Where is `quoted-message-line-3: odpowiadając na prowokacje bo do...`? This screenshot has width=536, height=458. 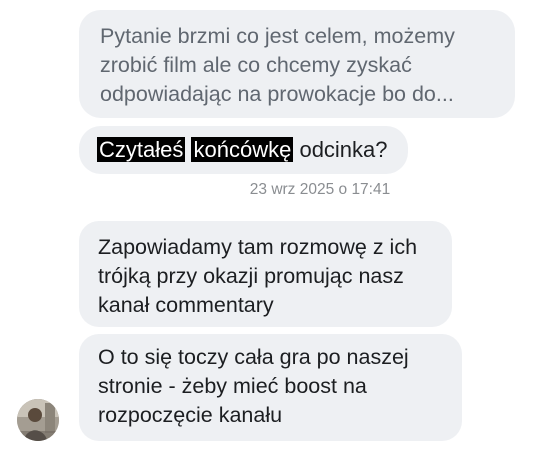 quoted-message-line-3: odpowiadając na prowokacje bo do... is located at coordinates (277, 94).